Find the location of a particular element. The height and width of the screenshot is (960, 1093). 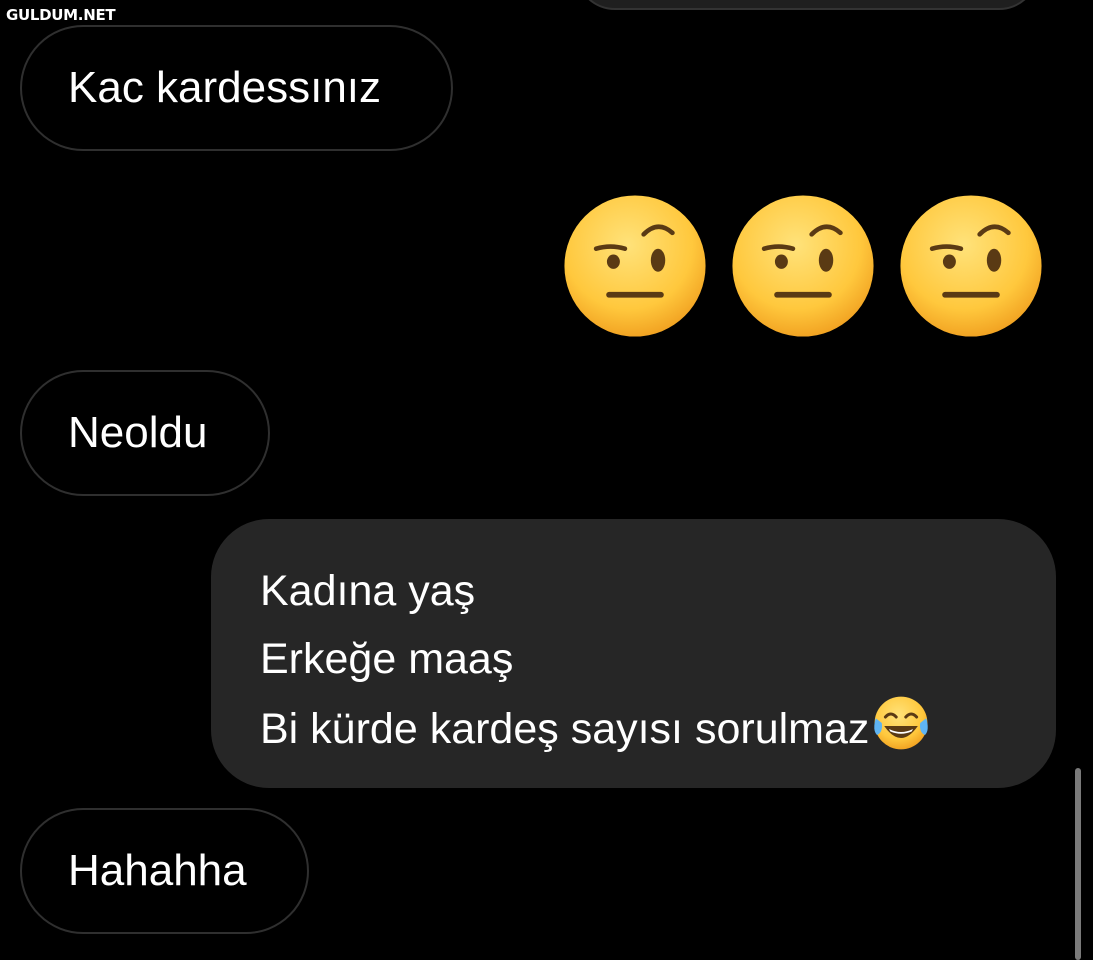

received-message-bubble: Neoldu is located at coordinates (145, 433).